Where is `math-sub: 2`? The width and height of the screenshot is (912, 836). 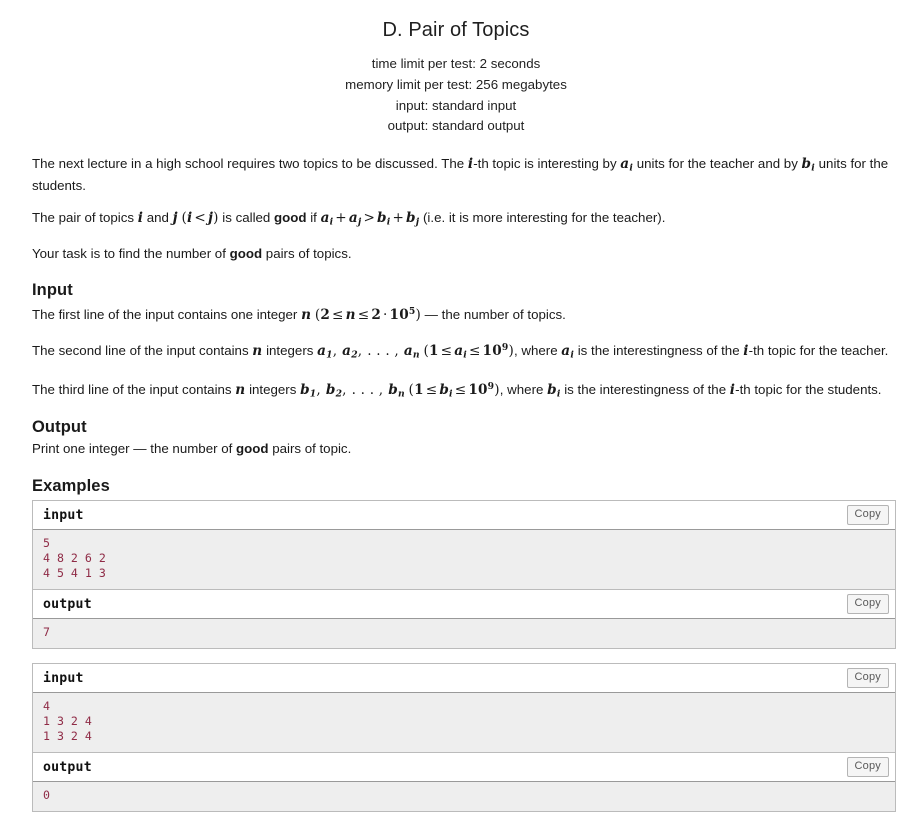 math-sub: 2 is located at coordinates (354, 355).